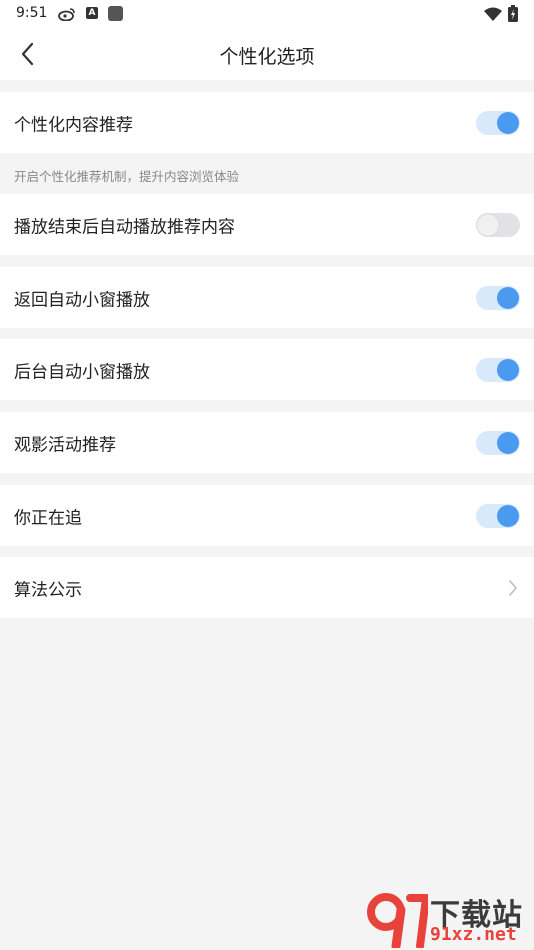  What do you see at coordinates (82, 372) in the screenshot?
I see `setting-label: 后台自动小窗播放` at bounding box center [82, 372].